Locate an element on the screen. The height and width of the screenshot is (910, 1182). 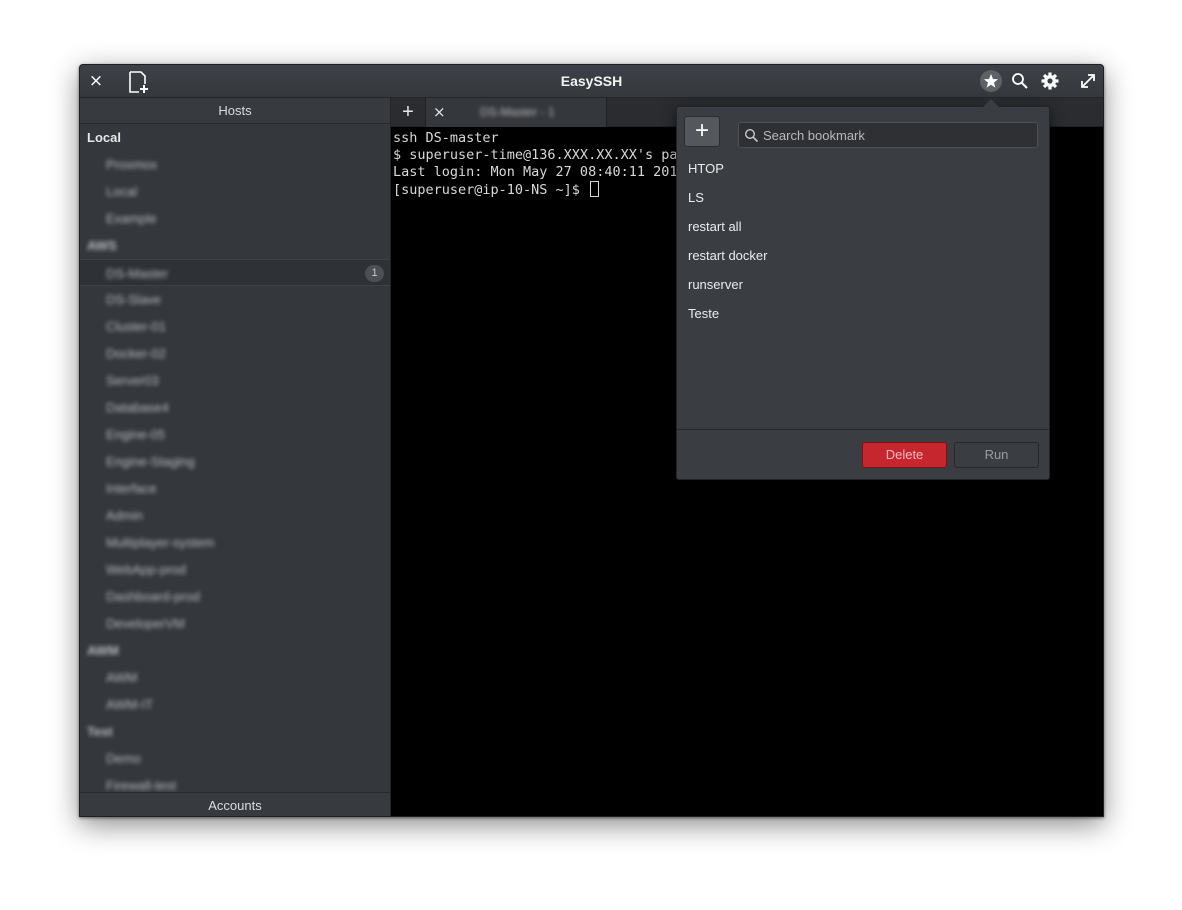
bookmark-item: HTOP is located at coordinates (863, 168).